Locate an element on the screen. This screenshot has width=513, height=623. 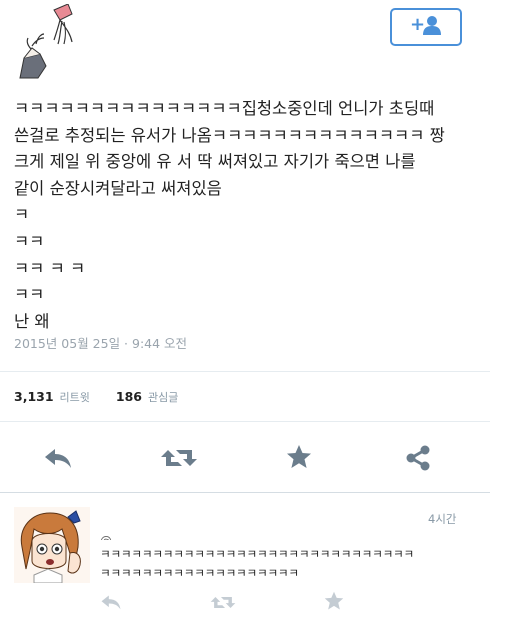
reply-retweet-button is located at coordinates (223, 604).